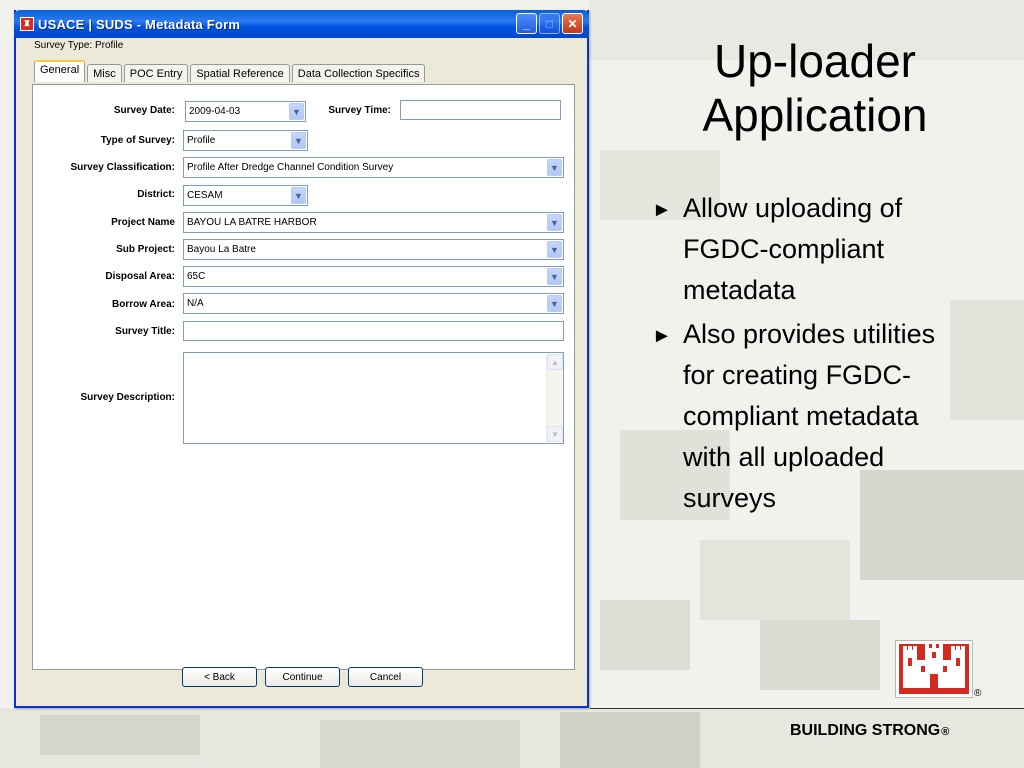 The height and width of the screenshot is (768, 1024). I want to click on sub-project-value: Bayou La Batre, so click(221, 249).